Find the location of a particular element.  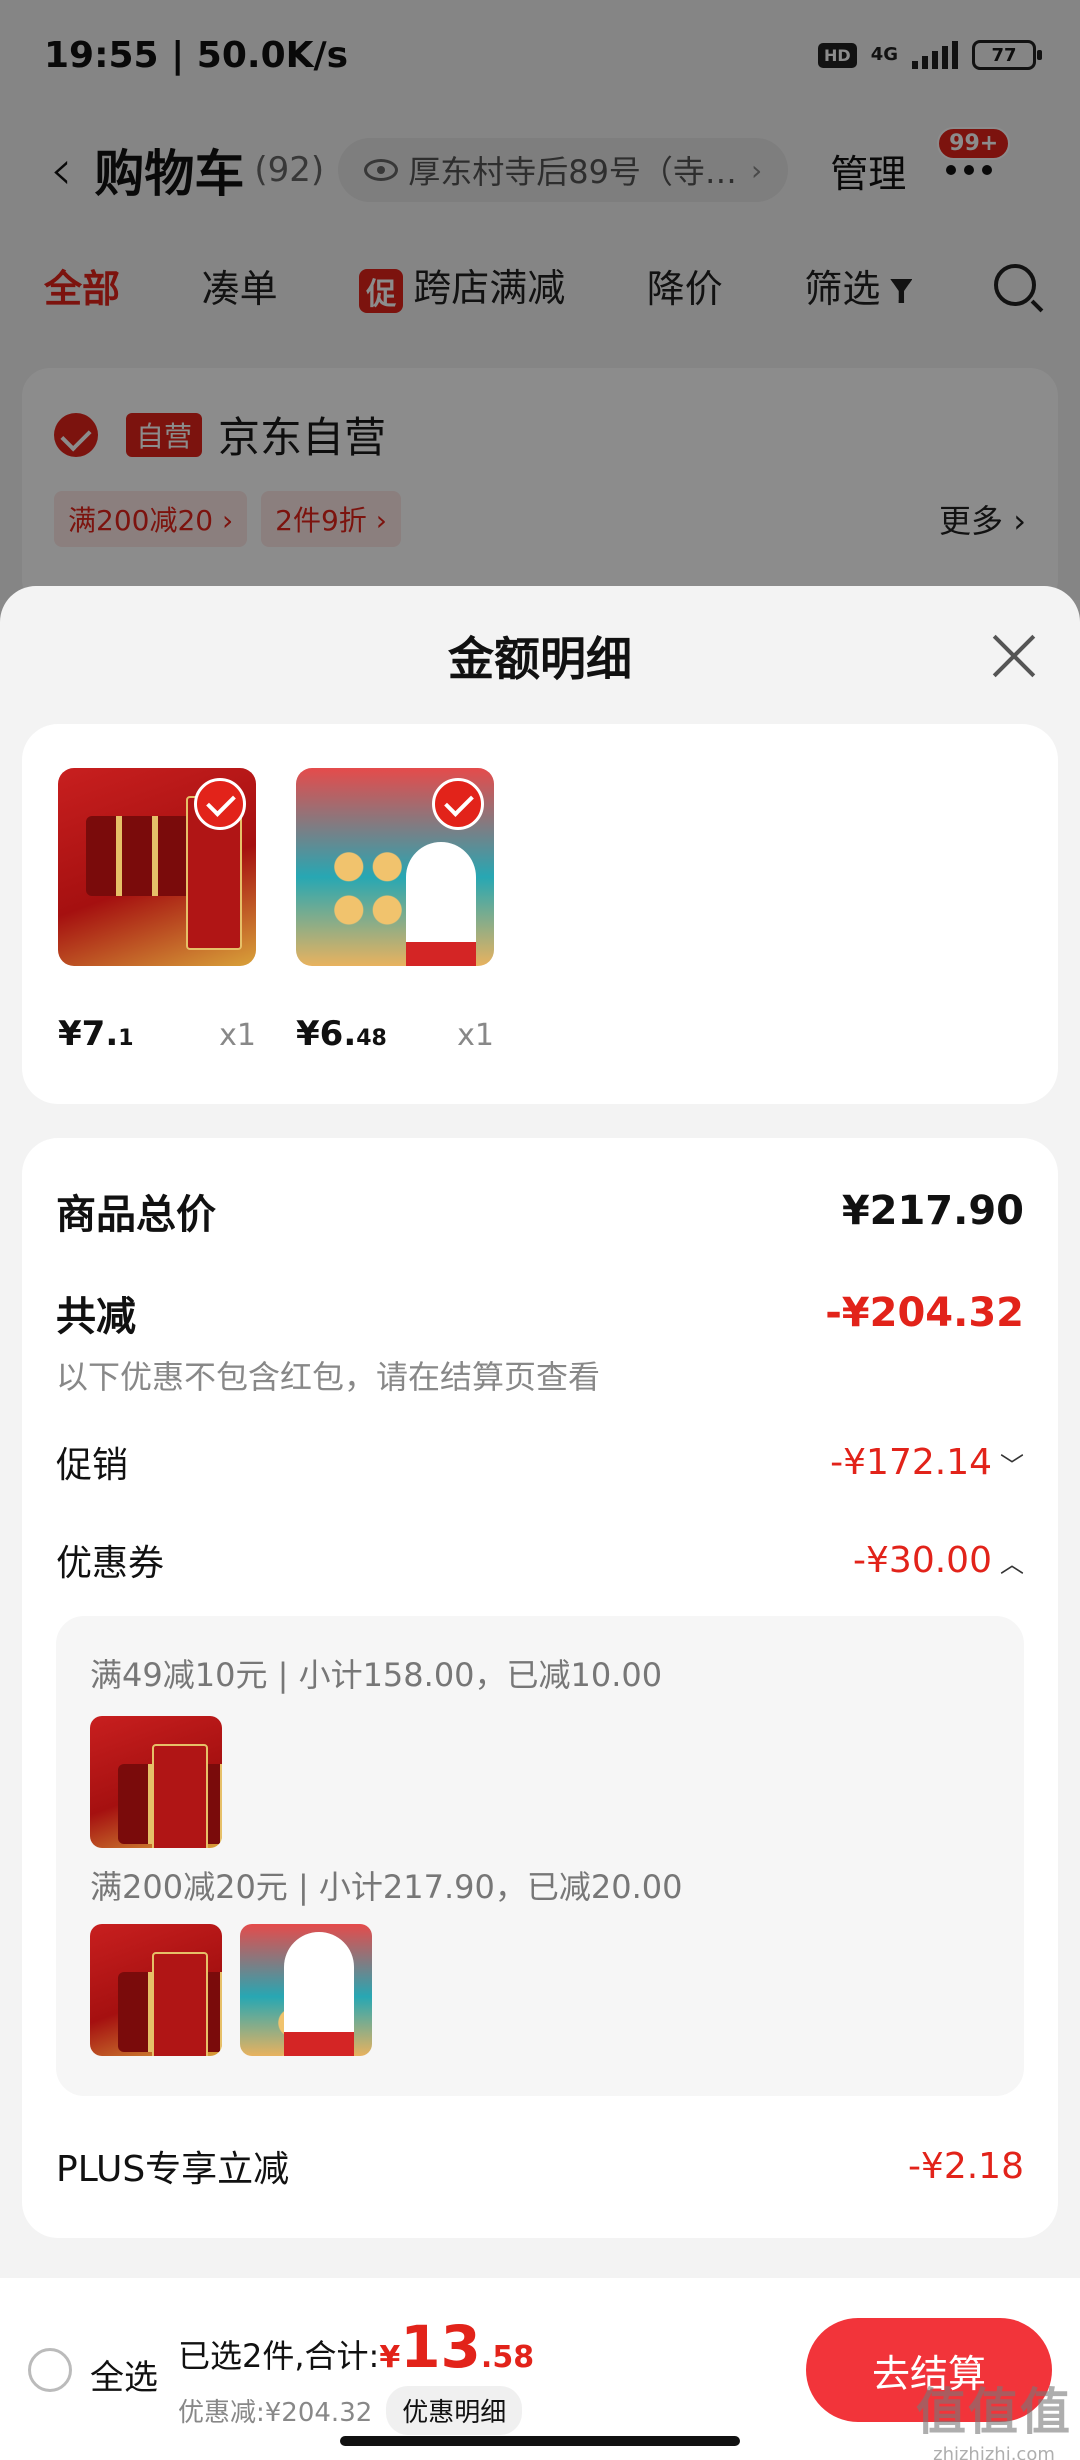

chevron-up-icon: ︿ is located at coordinates (1012, 1563).